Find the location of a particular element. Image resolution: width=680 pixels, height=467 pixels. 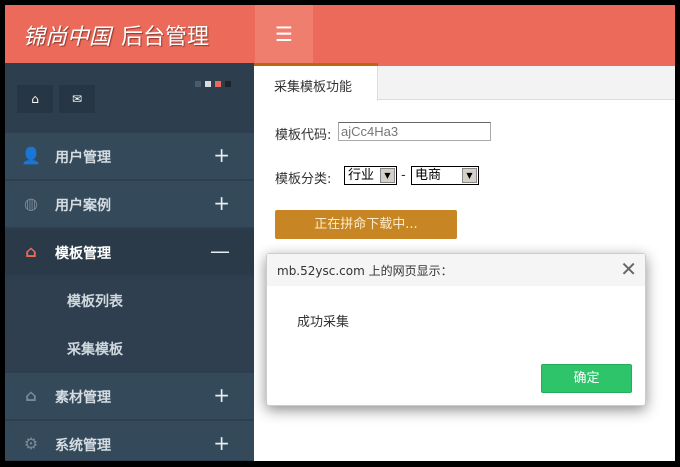

sidebar-toggle-button: ☰ is located at coordinates (284, 34).